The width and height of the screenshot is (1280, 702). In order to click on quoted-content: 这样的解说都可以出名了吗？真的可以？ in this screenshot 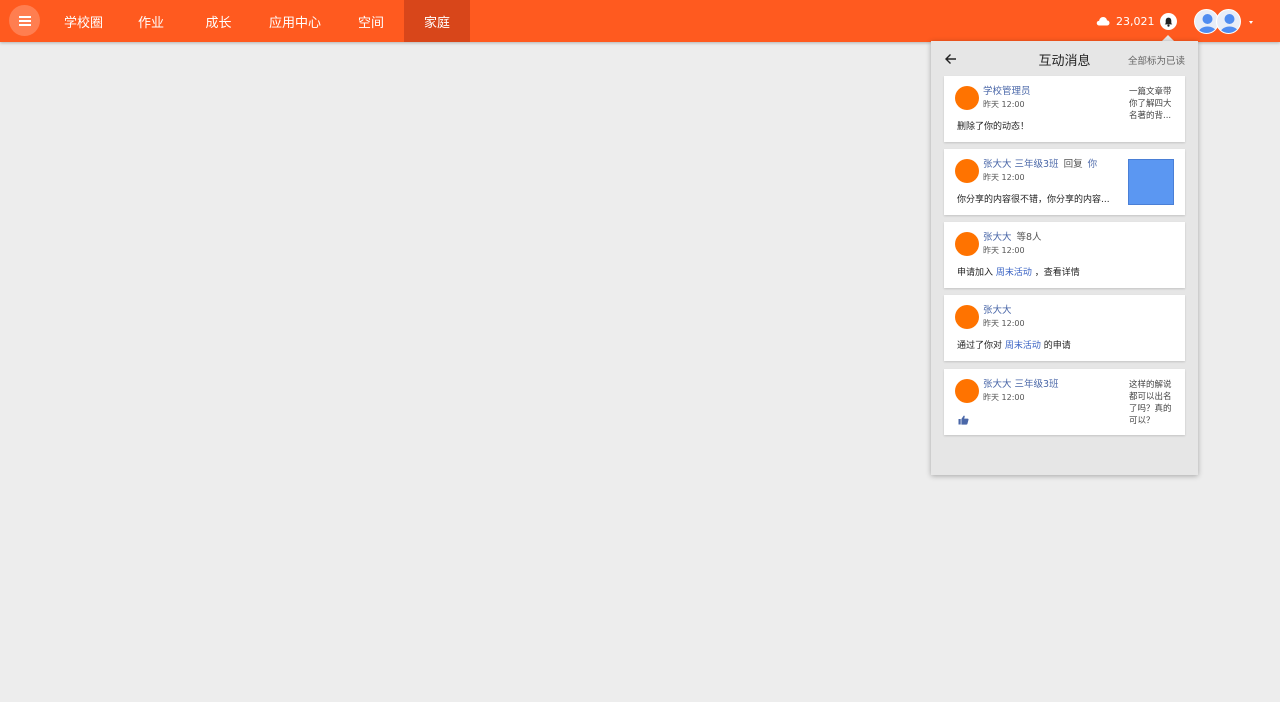, I will do `click(1152, 403)`.